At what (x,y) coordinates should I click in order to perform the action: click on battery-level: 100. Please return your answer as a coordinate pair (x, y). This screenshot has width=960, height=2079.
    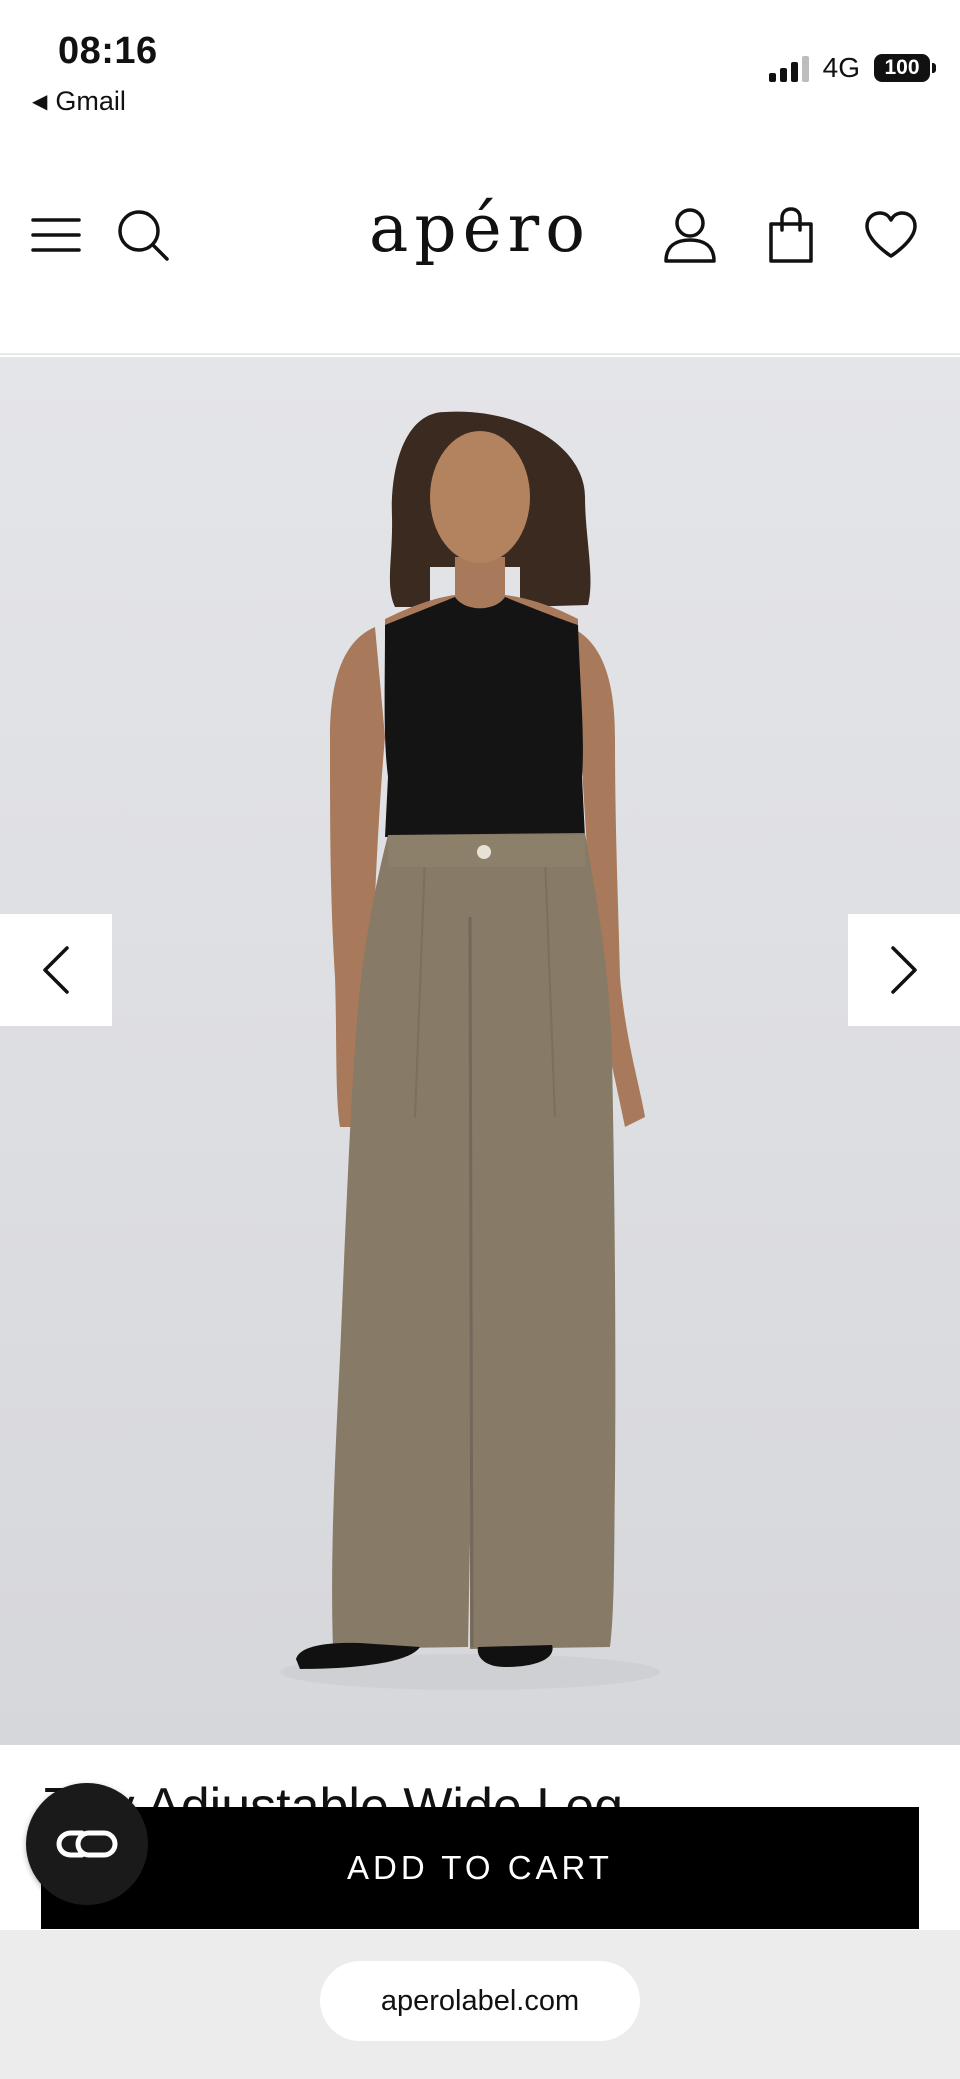
    Looking at the image, I should click on (902, 67).